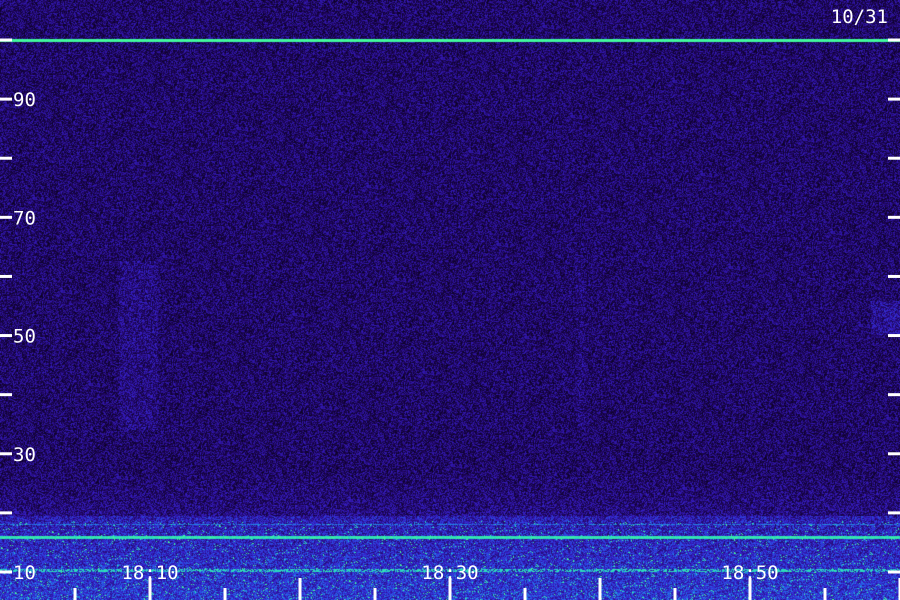 This screenshot has height=600, width=900. I want to click on y-tick-label-70: 70, so click(24, 218).